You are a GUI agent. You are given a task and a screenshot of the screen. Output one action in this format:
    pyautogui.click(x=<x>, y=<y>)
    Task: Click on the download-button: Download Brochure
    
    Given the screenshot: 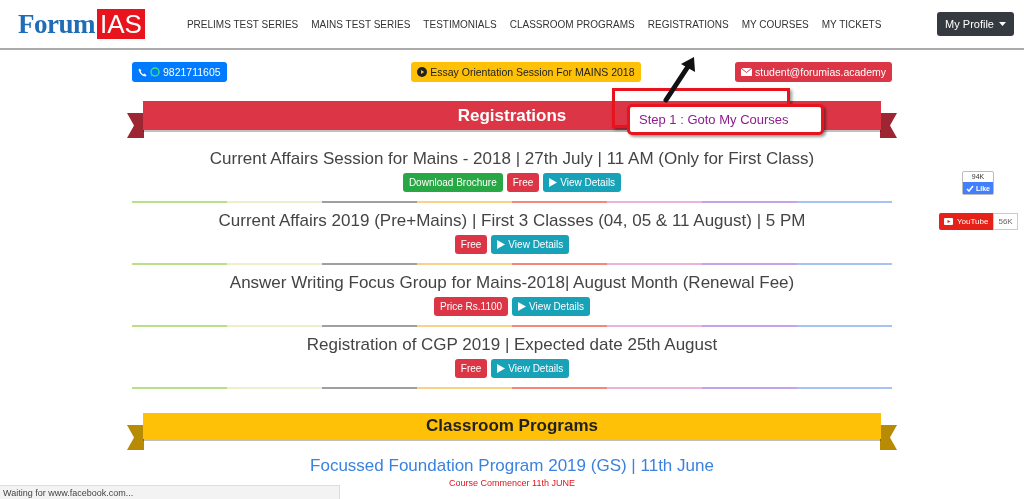 What is the action you would take?
    pyautogui.click(x=452, y=182)
    